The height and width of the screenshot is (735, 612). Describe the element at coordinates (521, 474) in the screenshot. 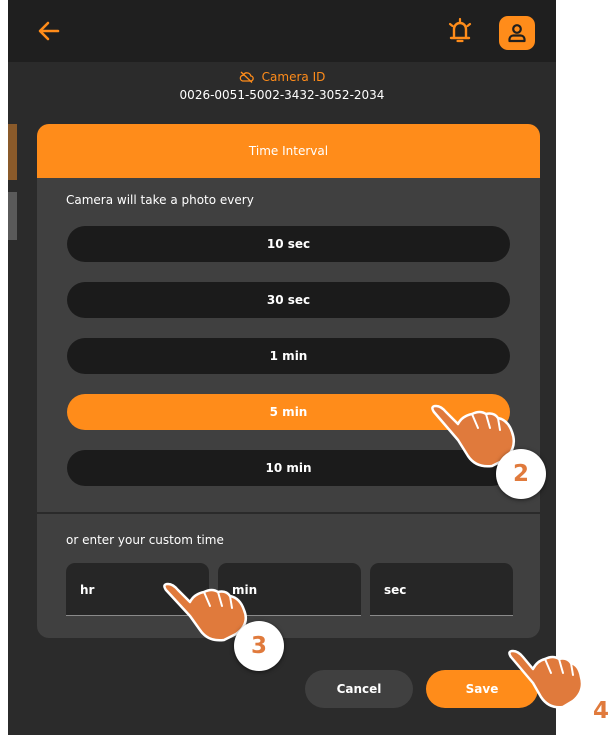

I see `step-marker-2: 2` at that location.